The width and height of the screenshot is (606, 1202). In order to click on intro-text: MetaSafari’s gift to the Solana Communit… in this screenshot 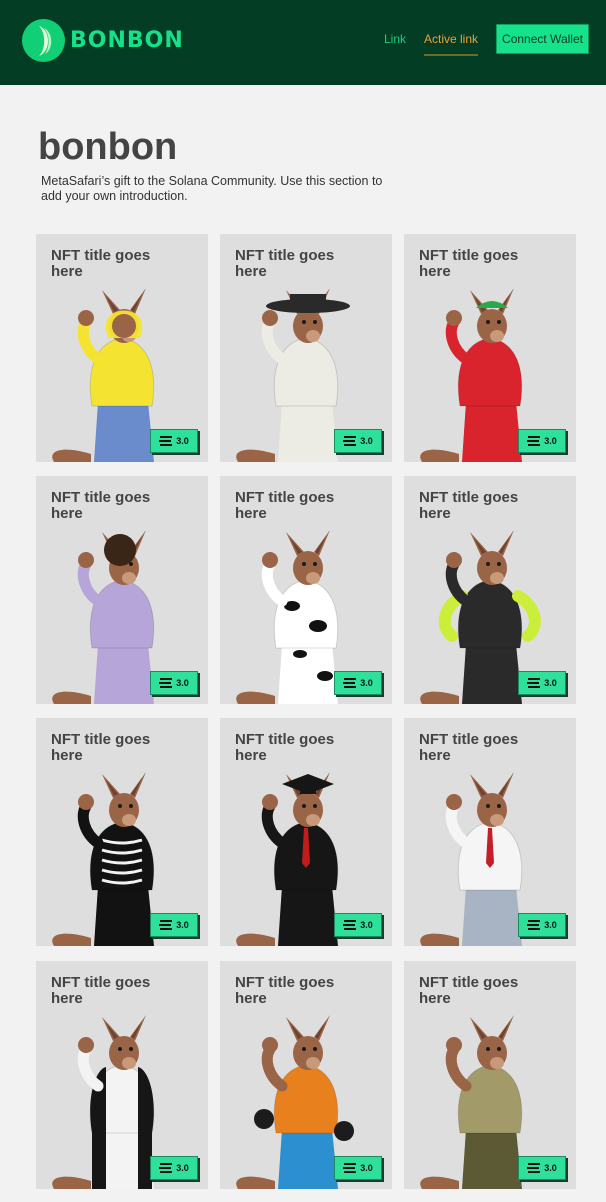, I will do `click(212, 188)`.